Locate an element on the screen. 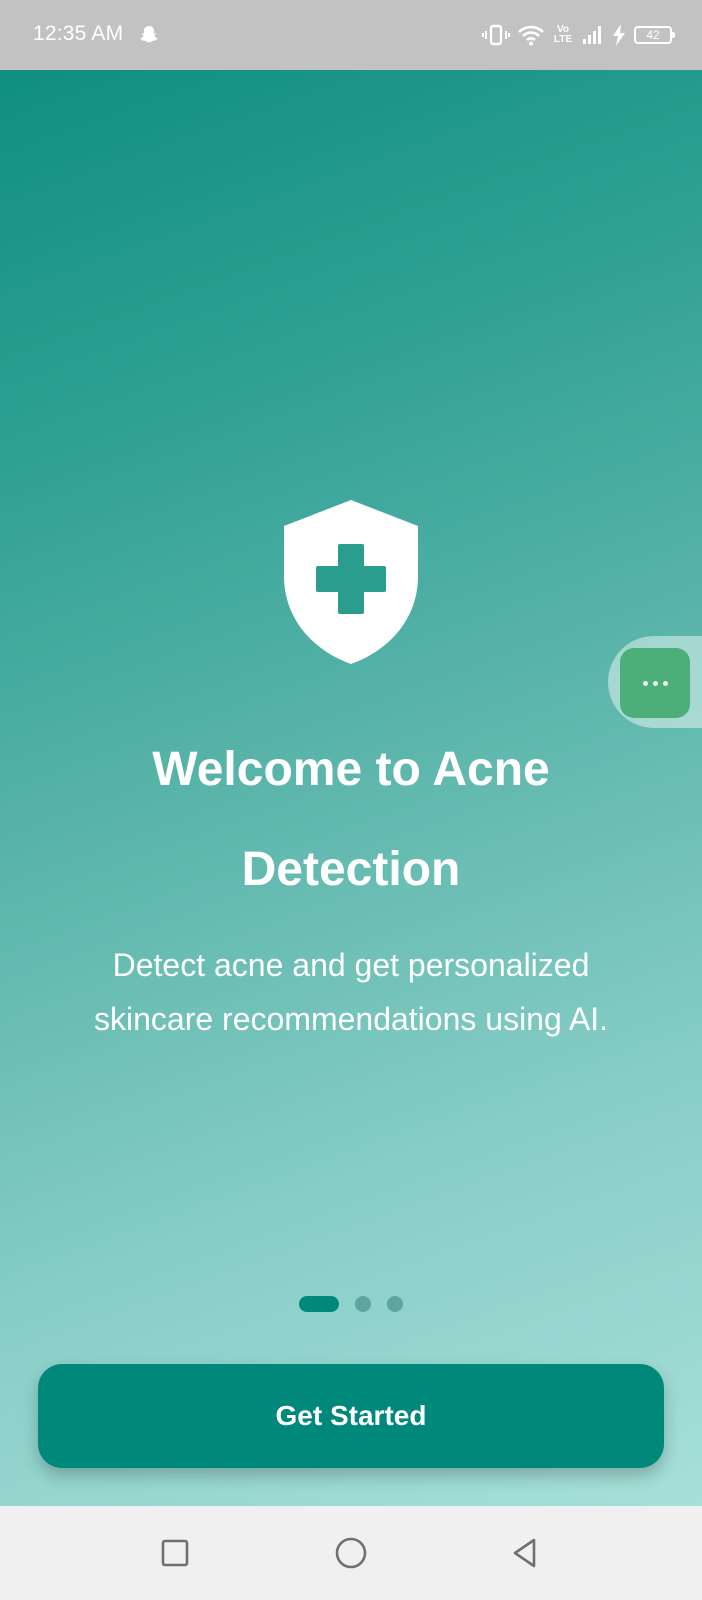 The height and width of the screenshot is (1600, 702). more-dots-icon is located at coordinates (655, 683).